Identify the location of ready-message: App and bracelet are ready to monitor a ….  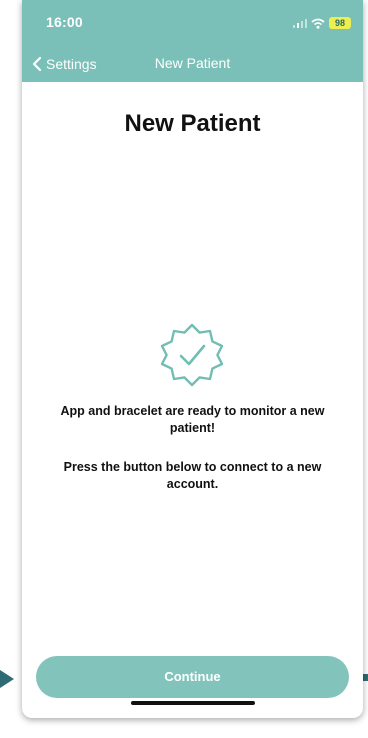
(192, 419).